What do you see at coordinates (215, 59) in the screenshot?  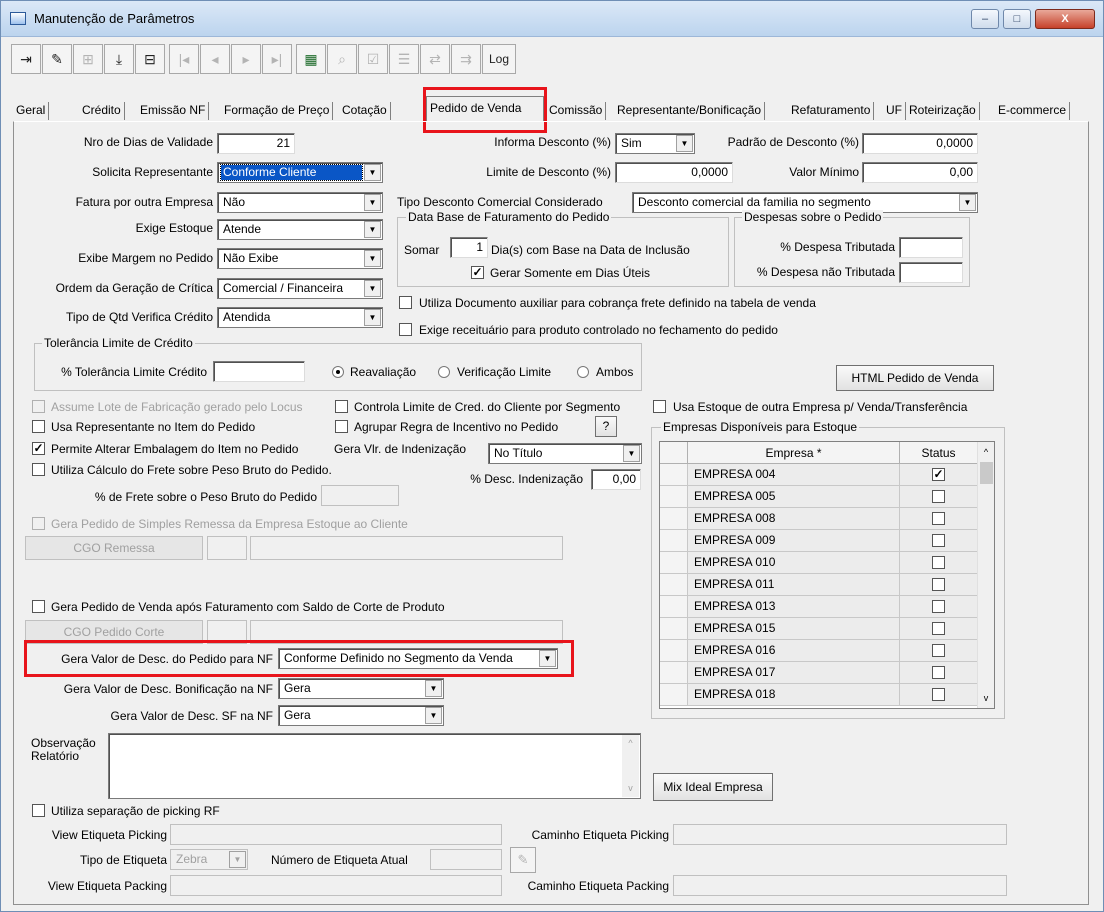 I see `prev-record-icon: ◂` at bounding box center [215, 59].